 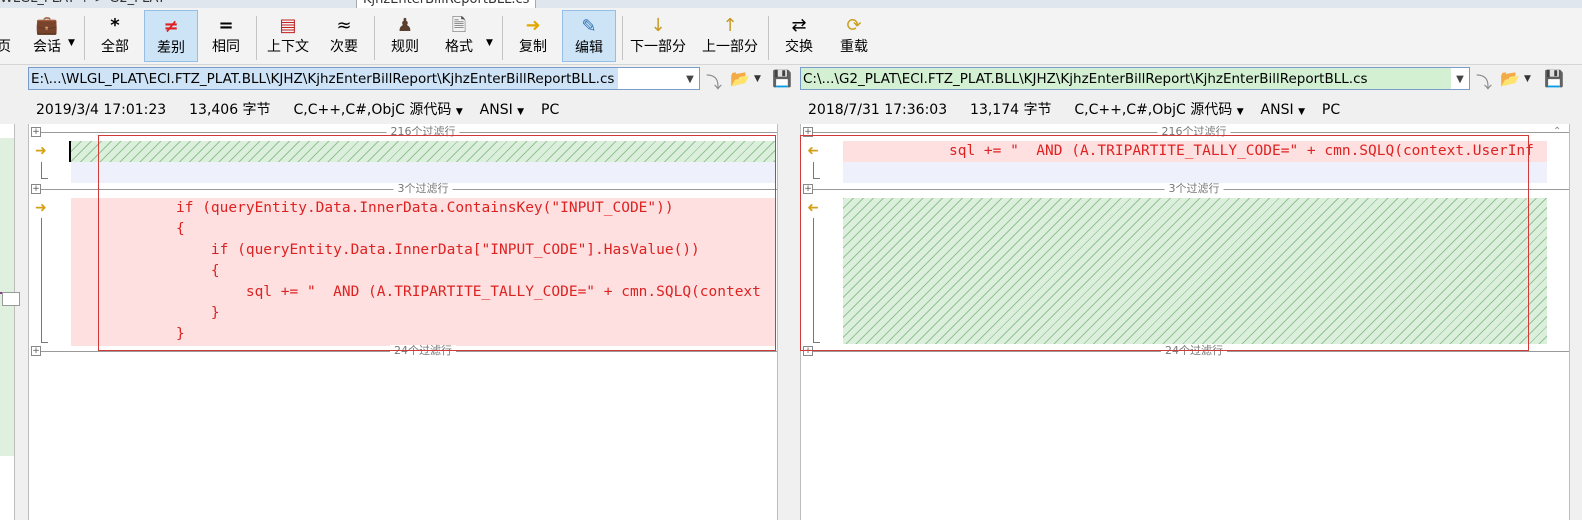 I want to click on asterisk-icon: *, so click(x=115, y=25).